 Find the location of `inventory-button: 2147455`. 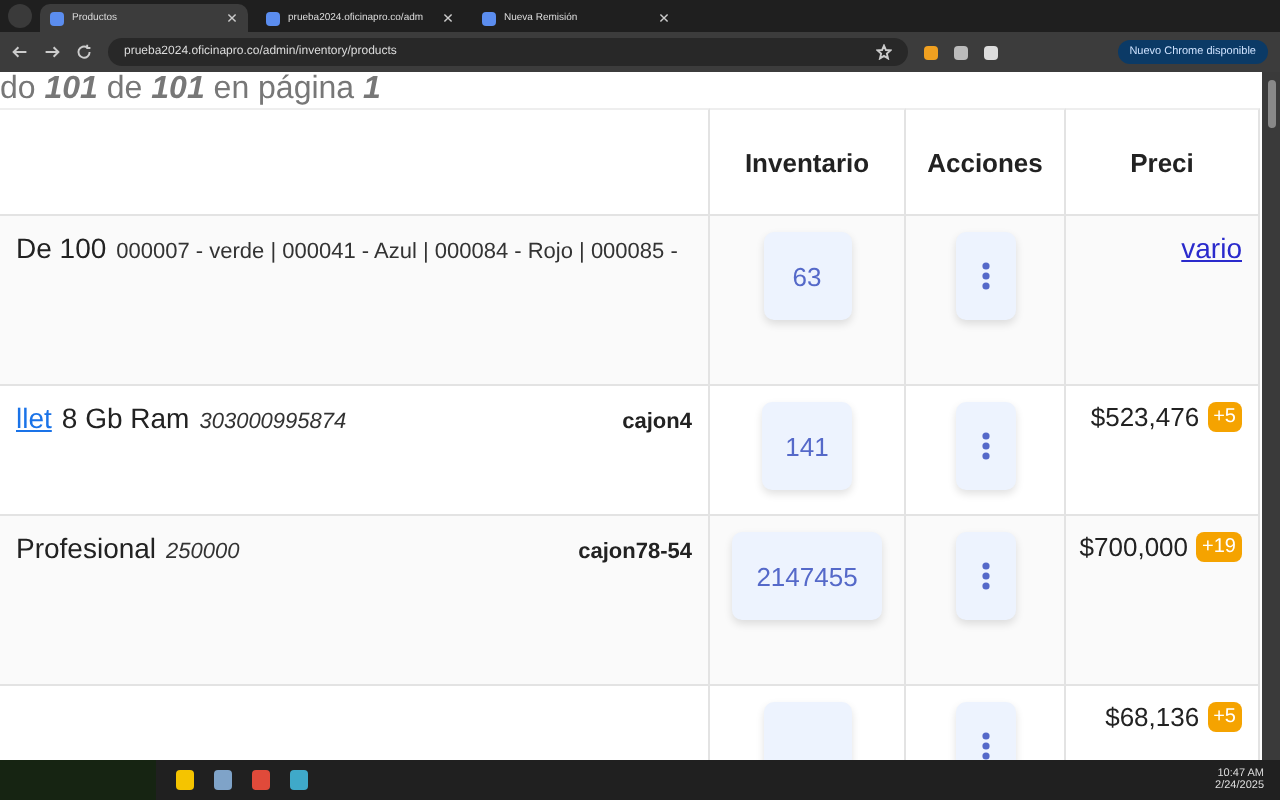

inventory-button: 2147455 is located at coordinates (807, 576).